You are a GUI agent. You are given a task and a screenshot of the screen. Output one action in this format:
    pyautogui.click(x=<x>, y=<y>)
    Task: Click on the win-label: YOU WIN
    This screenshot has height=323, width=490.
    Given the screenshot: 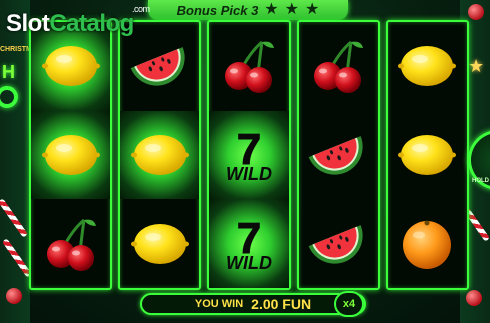 What is the action you would take?
    pyautogui.click(x=219, y=304)
    